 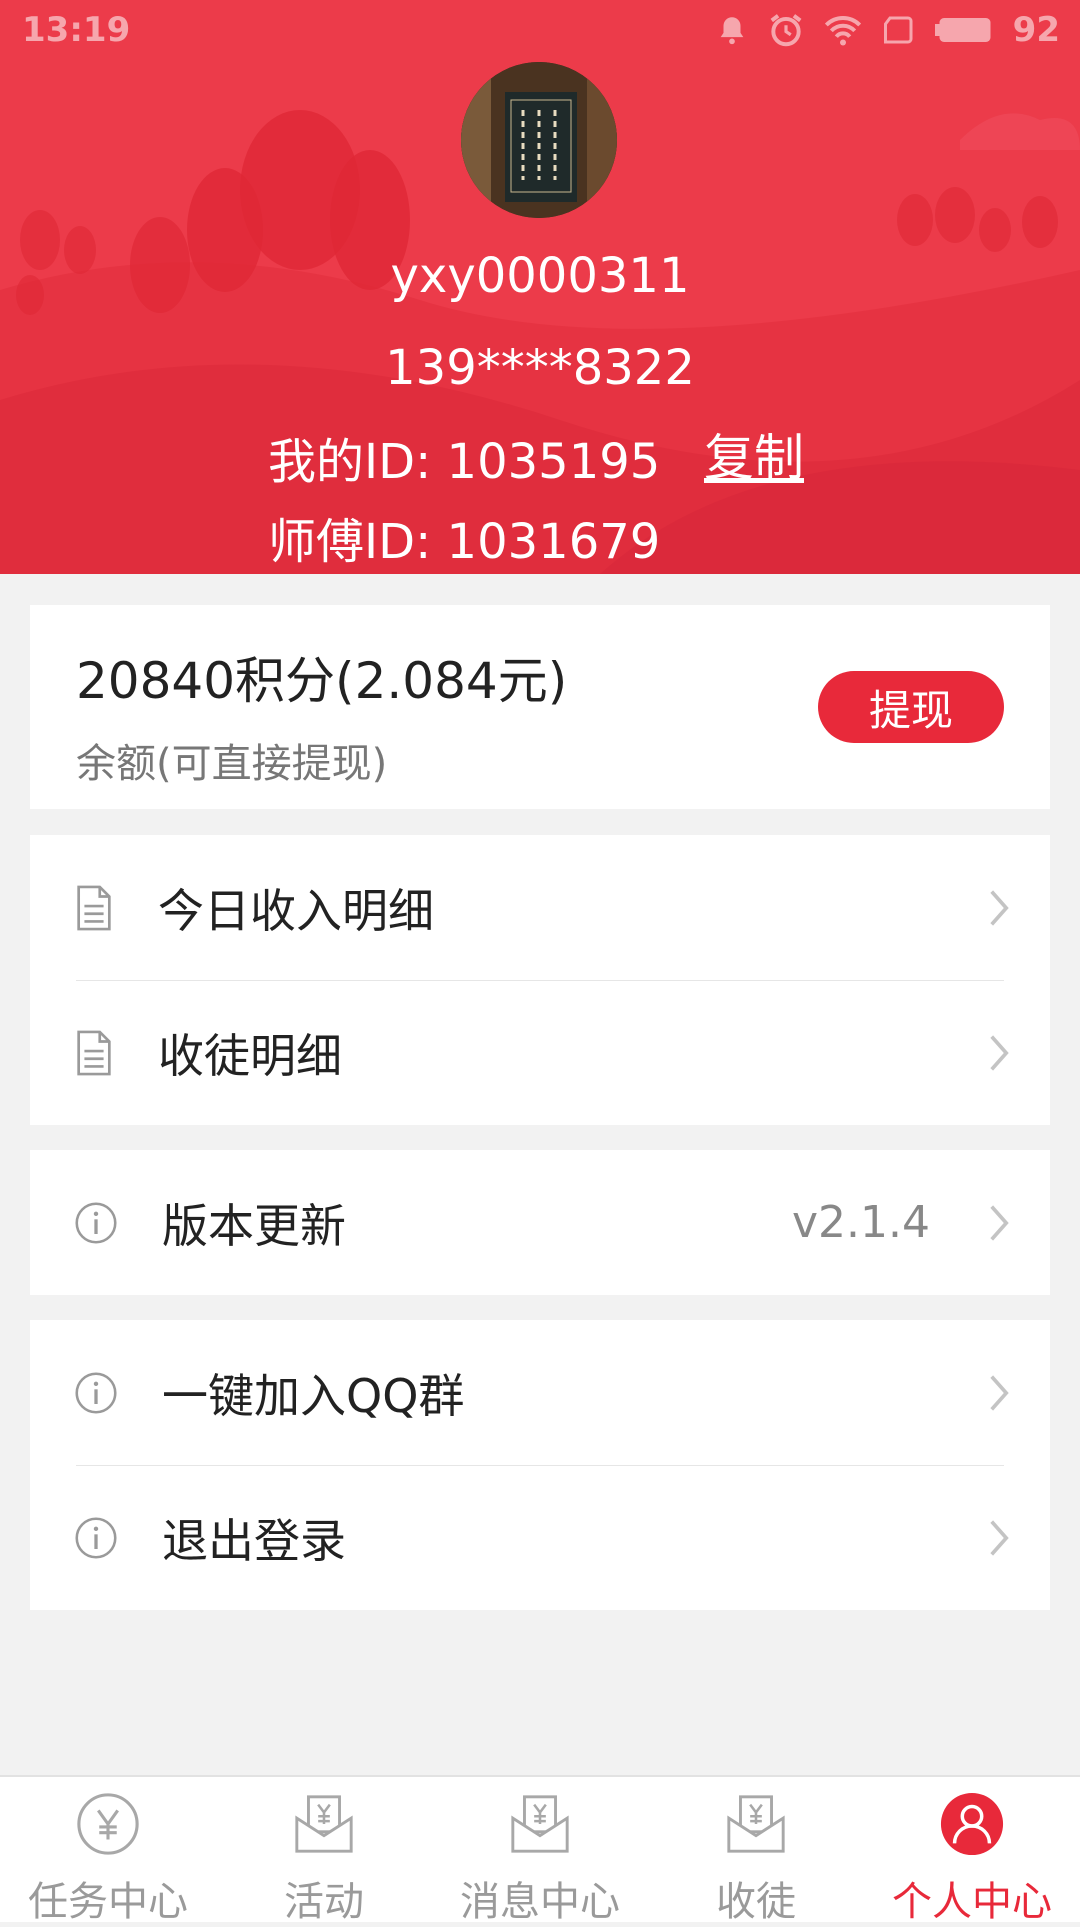 What do you see at coordinates (1036, 30) in the screenshot?
I see `battery-level: 92` at bounding box center [1036, 30].